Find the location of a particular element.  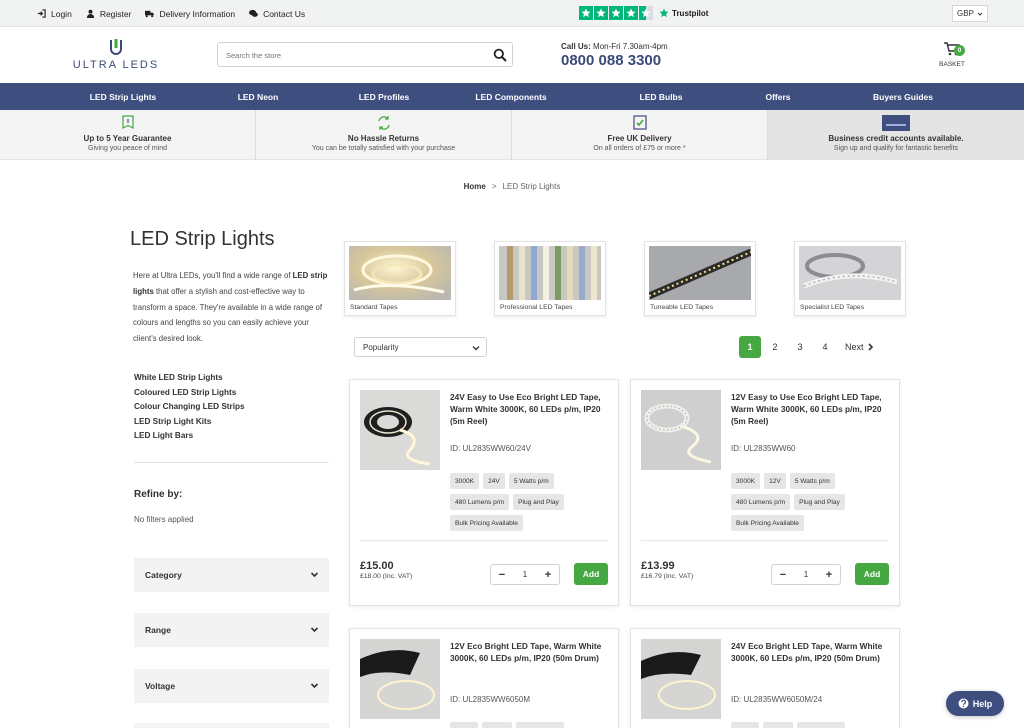

chat-icon is located at coordinates (253, 13).